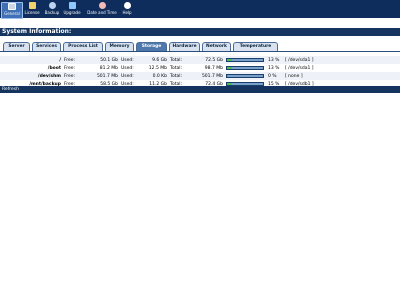  I want to click on total-value: 501.7 Mb, so click(212, 76).